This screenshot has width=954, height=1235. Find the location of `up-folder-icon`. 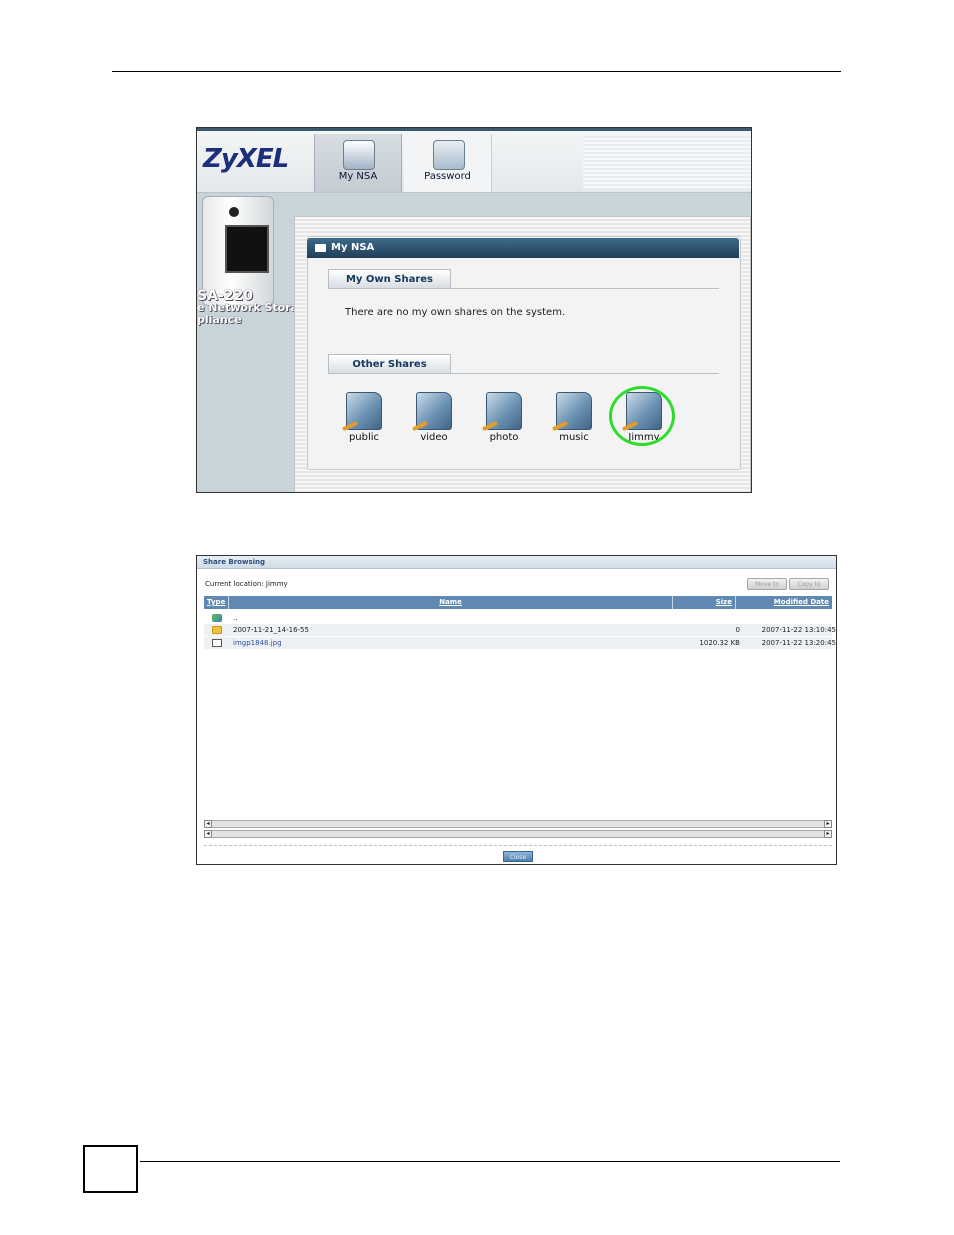

up-folder-icon is located at coordinates (217, 618).